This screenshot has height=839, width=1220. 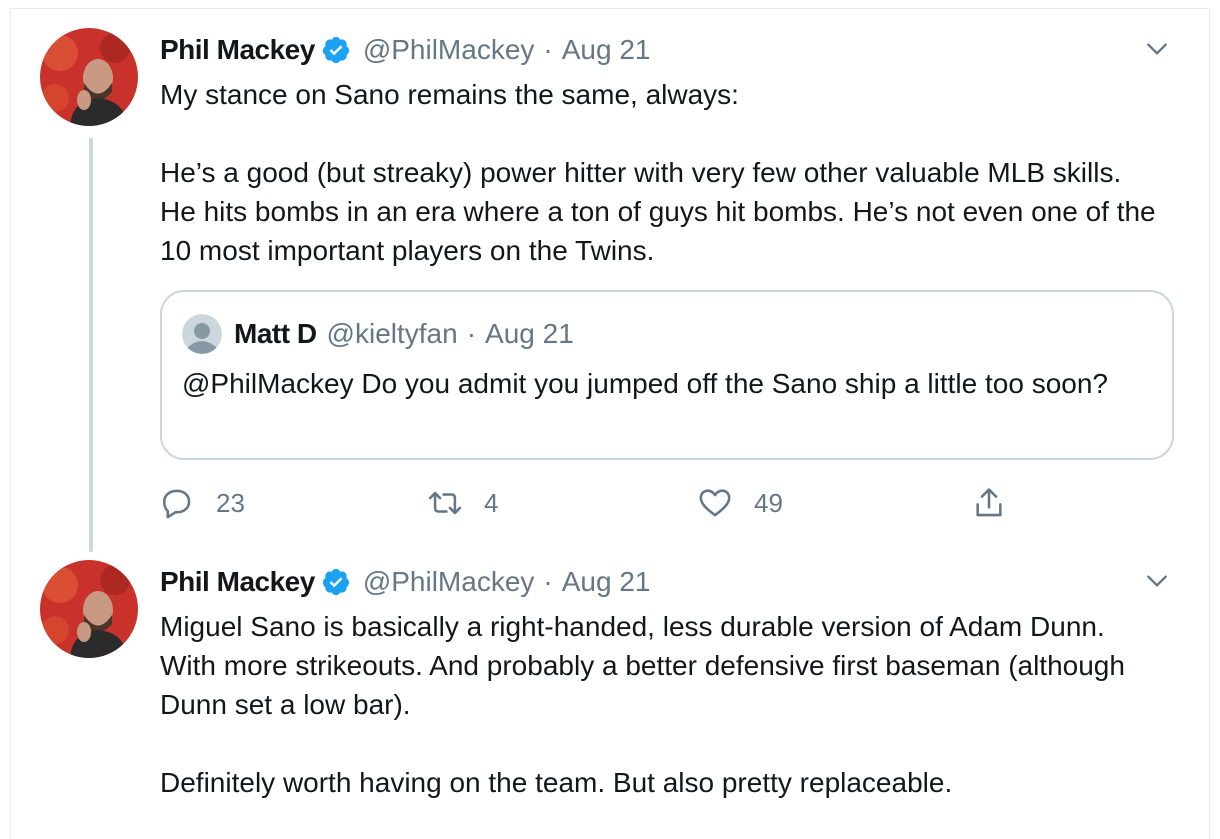 I want to click on retweet-button: 4, so click(x=463, y=503).